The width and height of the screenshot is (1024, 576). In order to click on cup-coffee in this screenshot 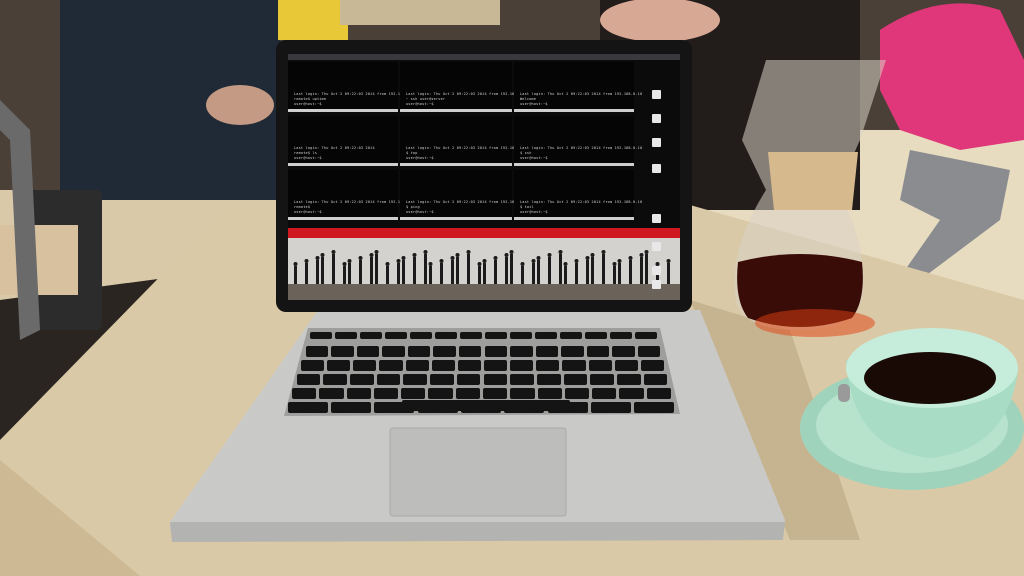, I will do `click(930, 378)`.